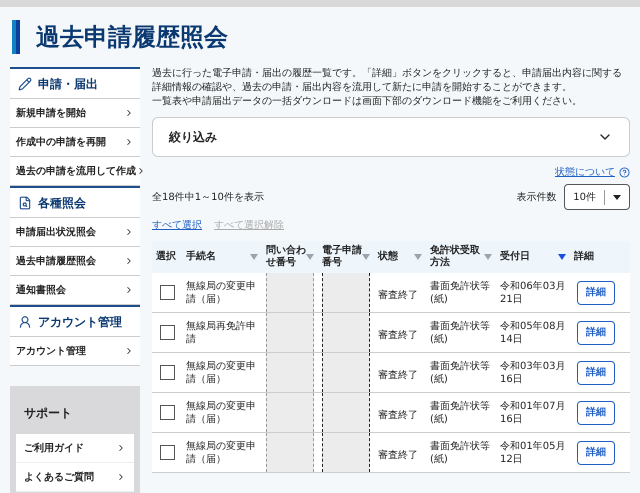  I want to click on table-cell: 令和01年07月16日, so click(533, 413).